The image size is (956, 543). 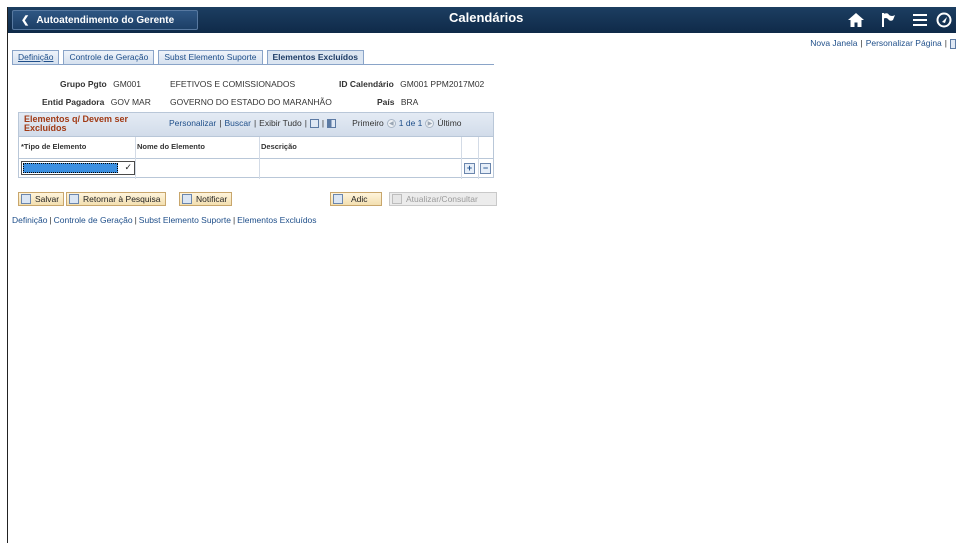 What do you see at coordinates (93, 220) in the screenshot?
I see `link-controle-geracao: Controle de Geração` at bounding box center [93, 220].